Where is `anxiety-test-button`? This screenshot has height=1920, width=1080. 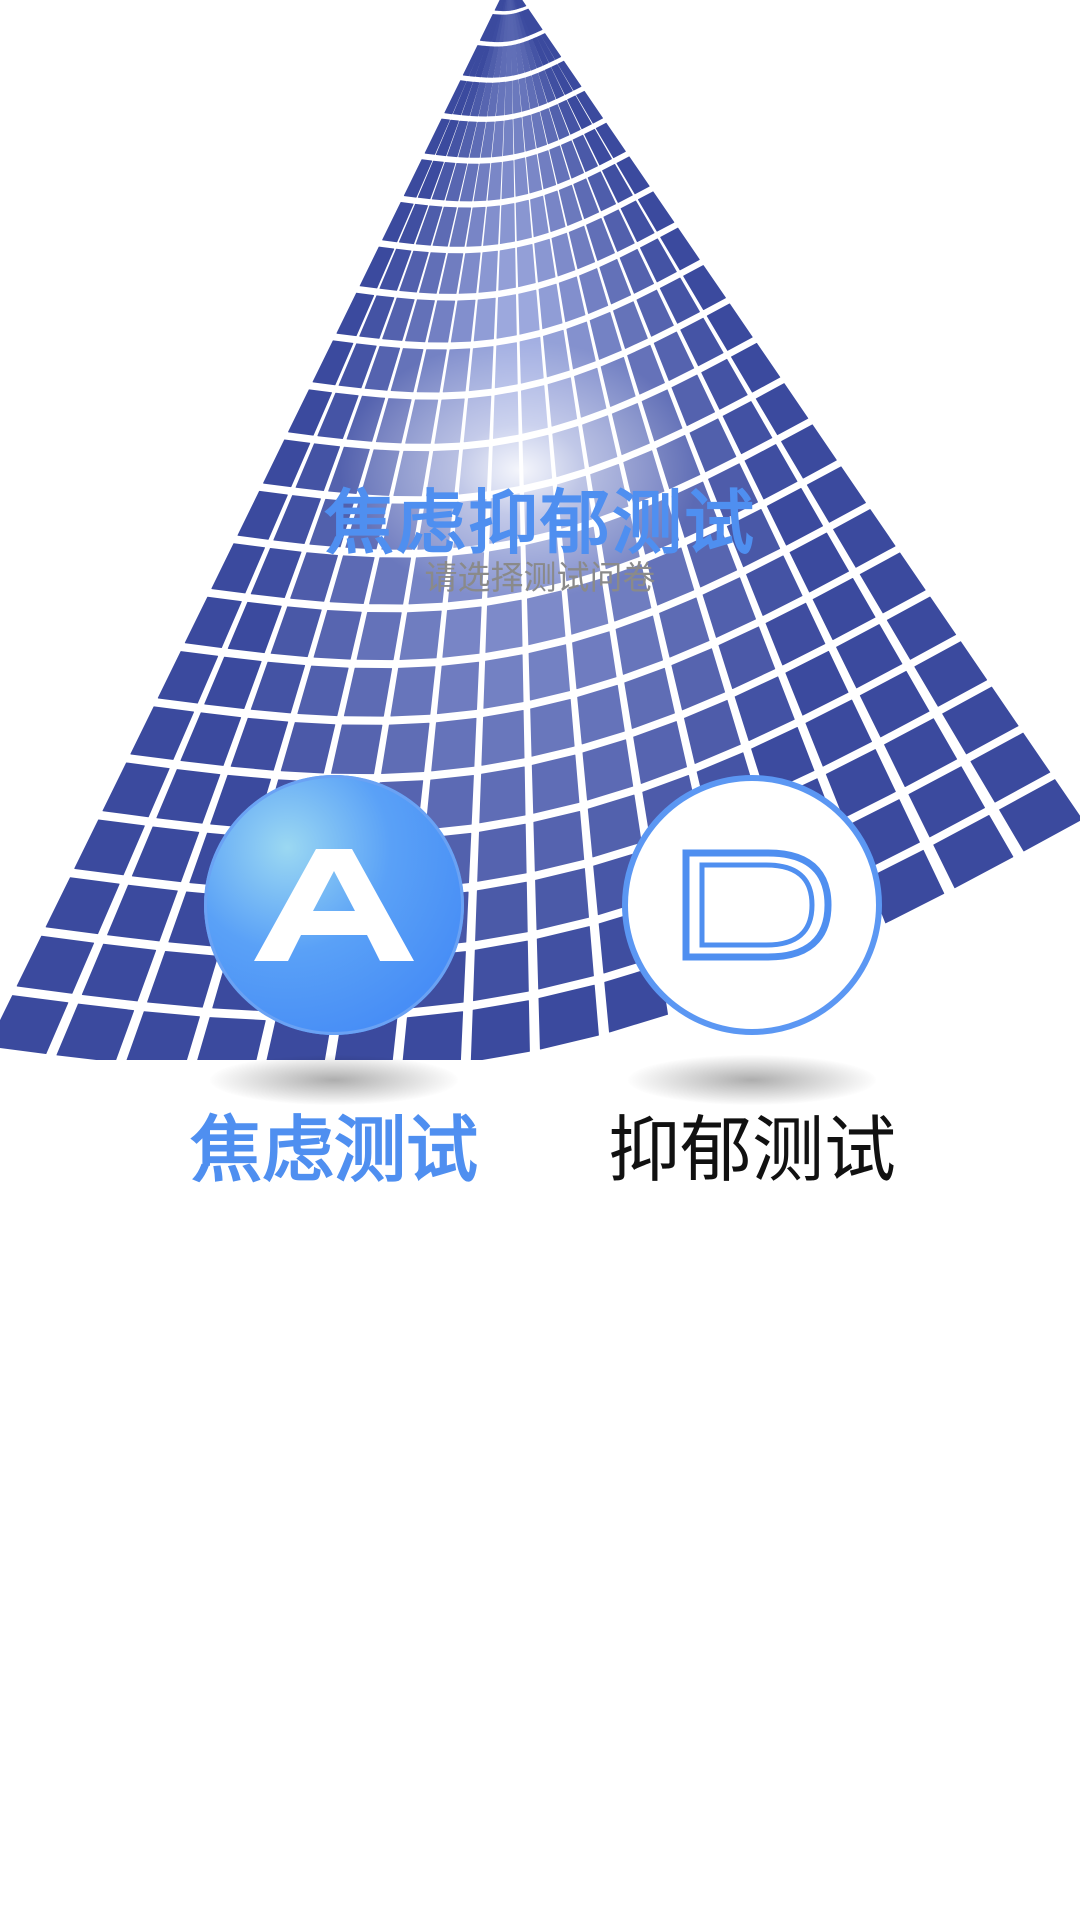
anxiety-test-button is located at coordinates (334, 905).